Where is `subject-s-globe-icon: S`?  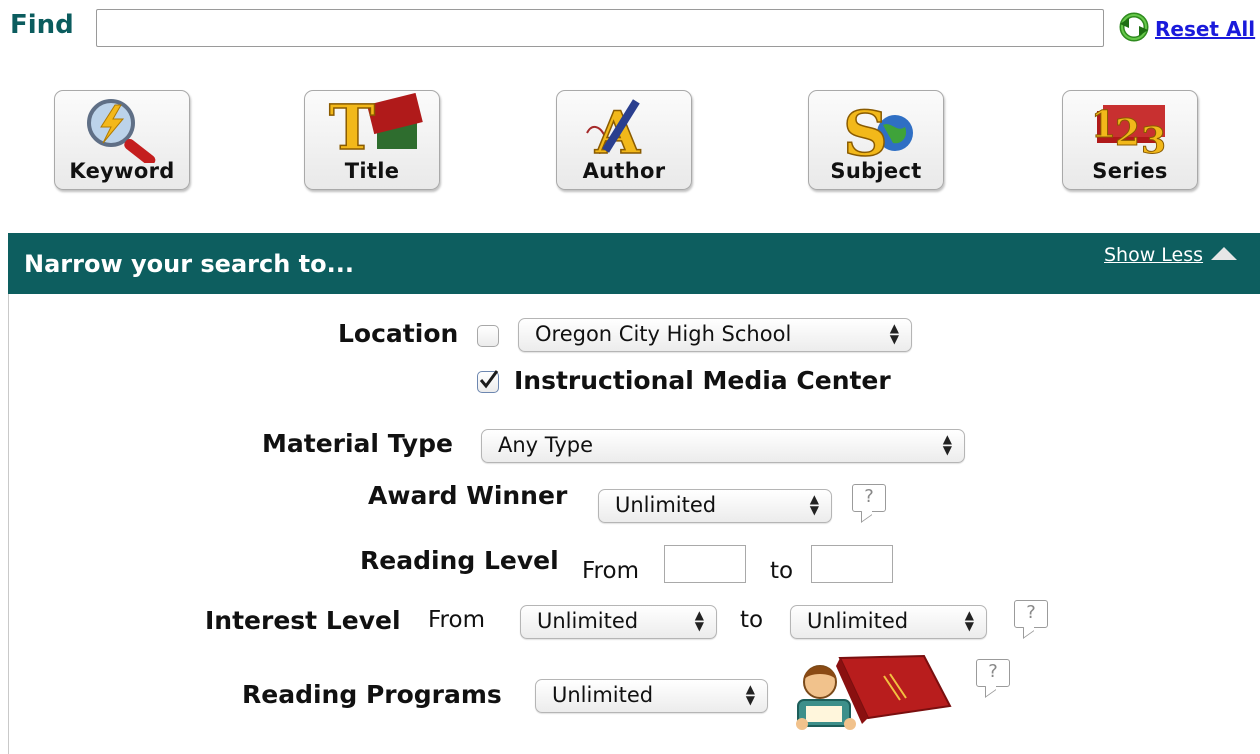
subject-s-globe-icon: S is located at coordinates (877, 129).